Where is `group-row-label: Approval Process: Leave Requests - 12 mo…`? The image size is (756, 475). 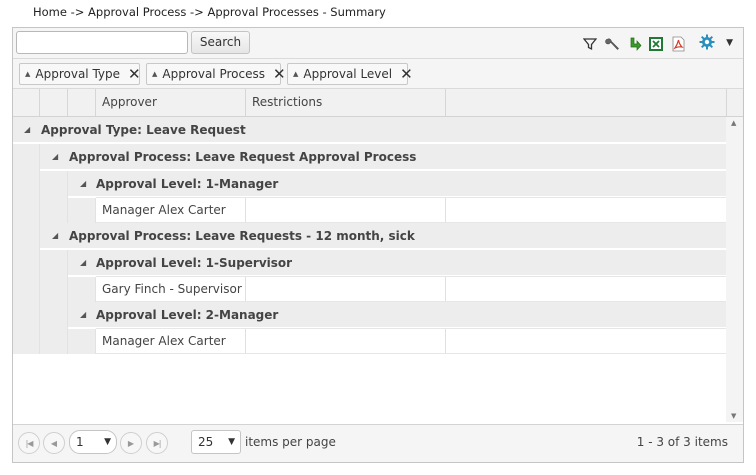 group-row-label: Approval Process: Leave Requests - 12 mo… is located at coordinates (242, 236).